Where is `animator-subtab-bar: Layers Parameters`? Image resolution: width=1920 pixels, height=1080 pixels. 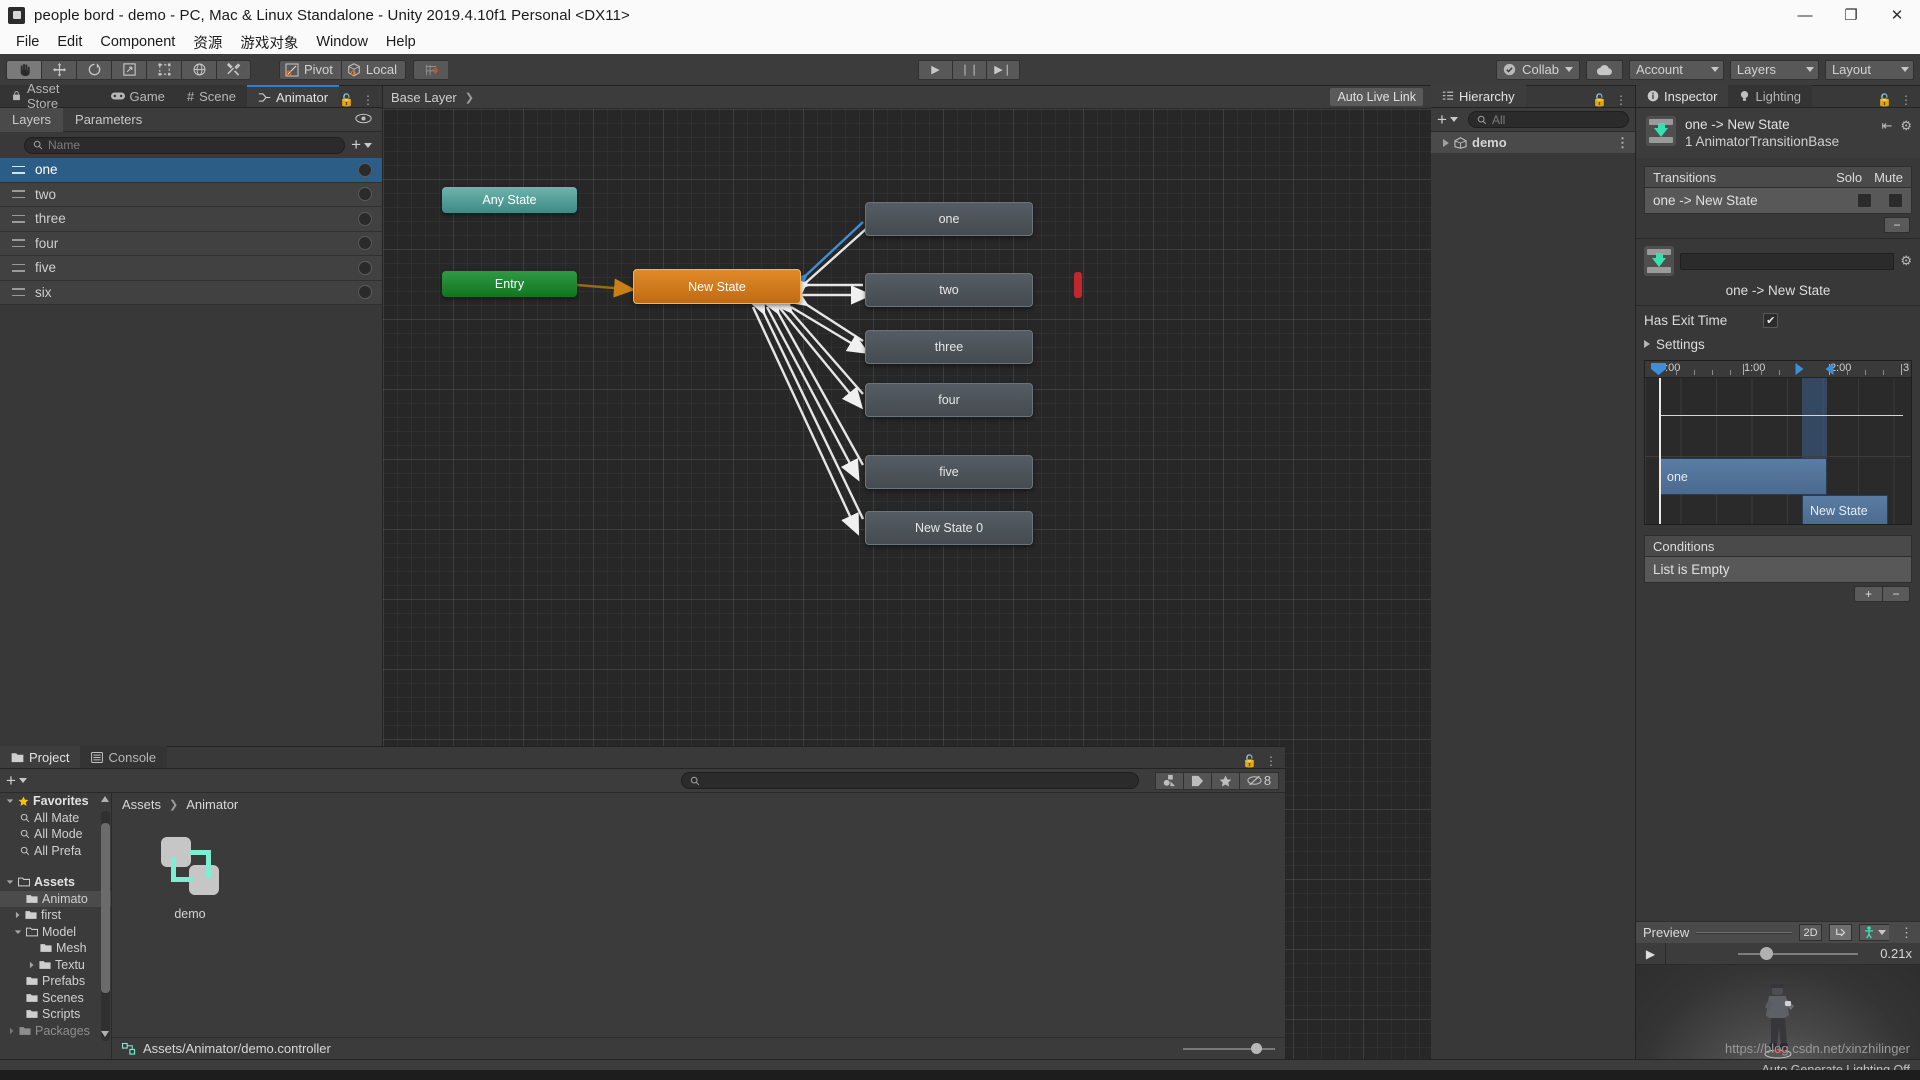
animator-subtab-bar: Layers Parameters is located at coordinates (191, 119).